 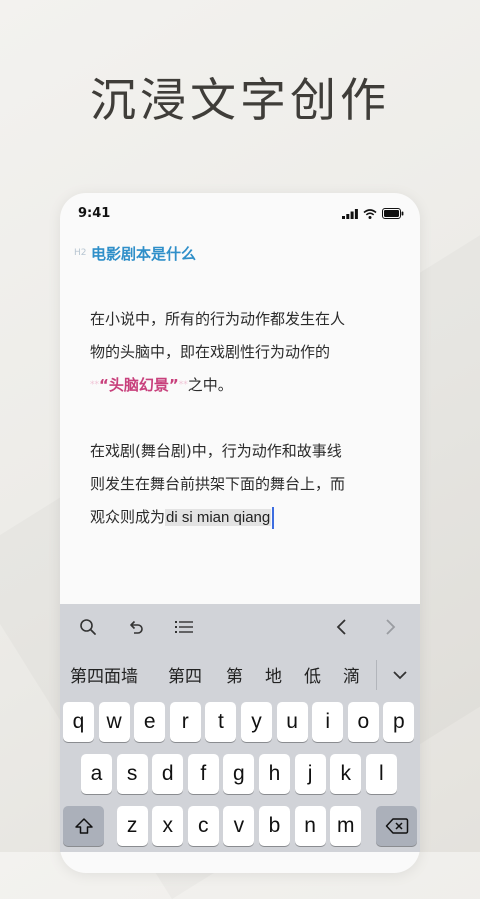 I want to click on delete-key, so click(x=396, y=826).